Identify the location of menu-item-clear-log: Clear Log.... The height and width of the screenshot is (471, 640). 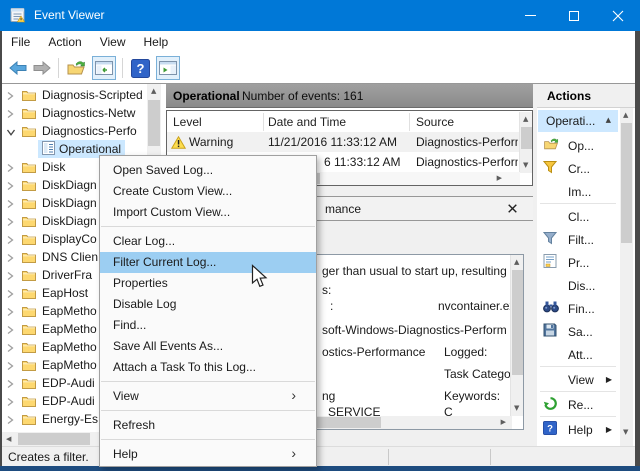
(208, 241).